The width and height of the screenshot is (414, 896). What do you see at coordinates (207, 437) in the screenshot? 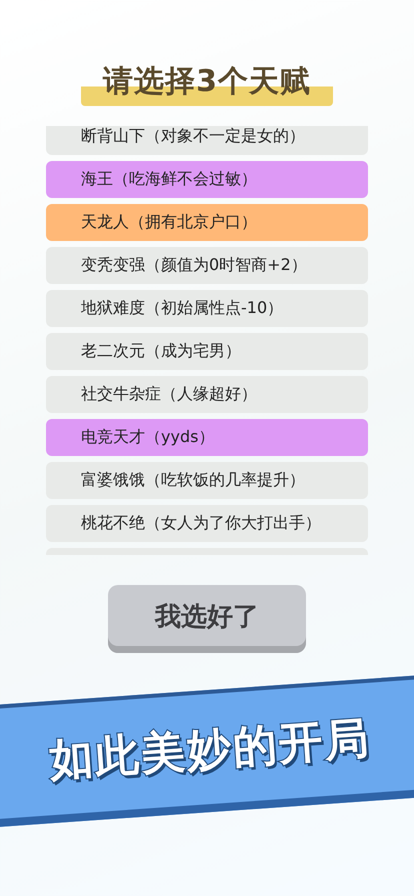
I see `talent-option: 电竞天才（yyds）` at bounding box center [207, 437].